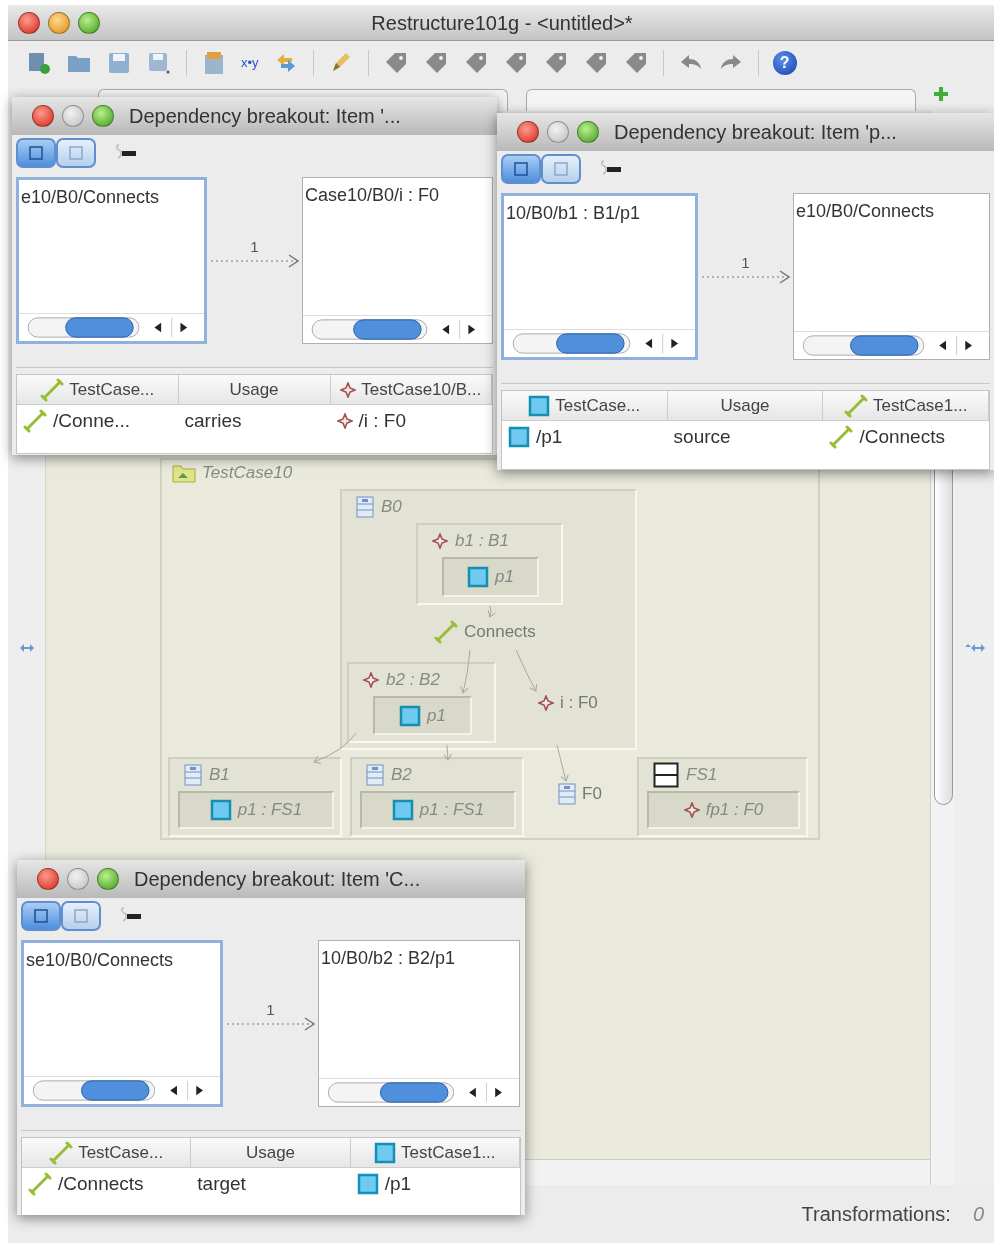  Describe the element at coordinates (119, 63) in the screenshot. I see `save-icon` at that location.